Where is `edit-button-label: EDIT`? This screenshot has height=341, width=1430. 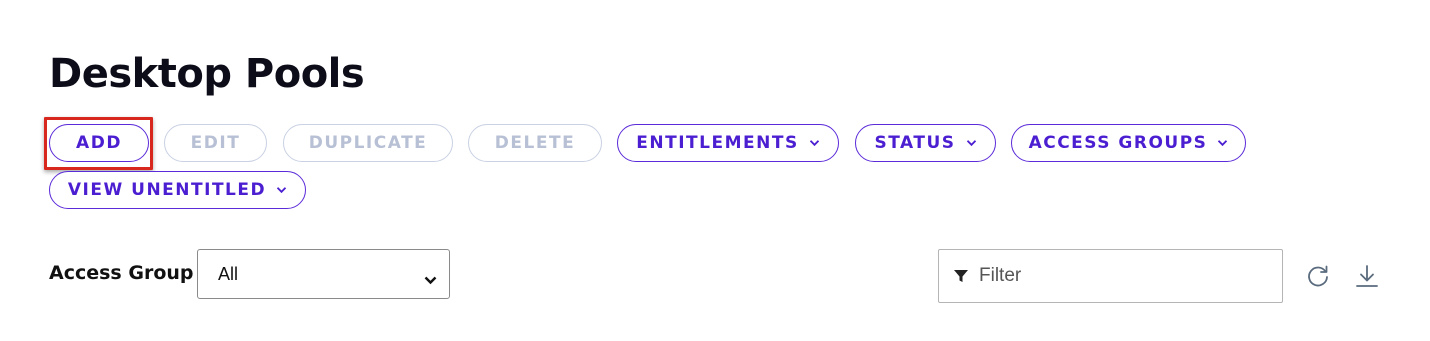 edit-button-label: EDIT is located at coordinates (215, 143).